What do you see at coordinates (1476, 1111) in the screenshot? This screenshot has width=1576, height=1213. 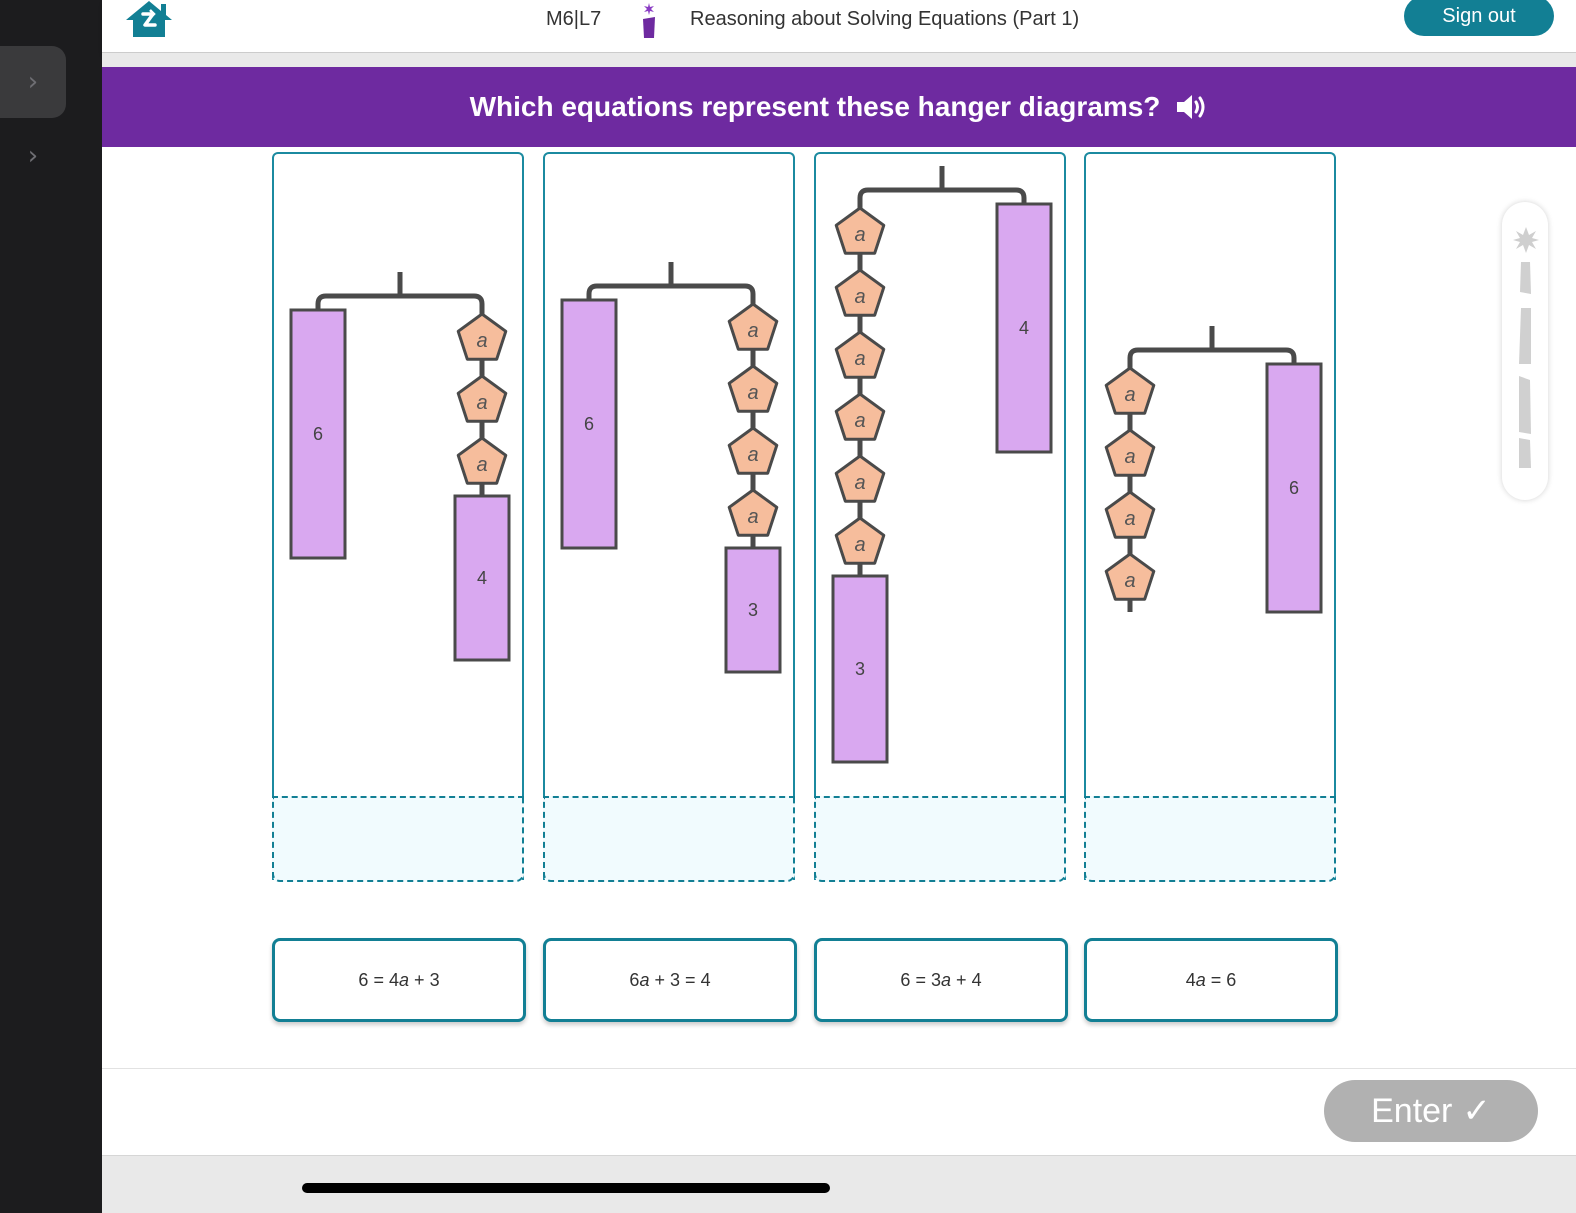 I see `check-icon: ✓` at bounding box center [1476, 1111].